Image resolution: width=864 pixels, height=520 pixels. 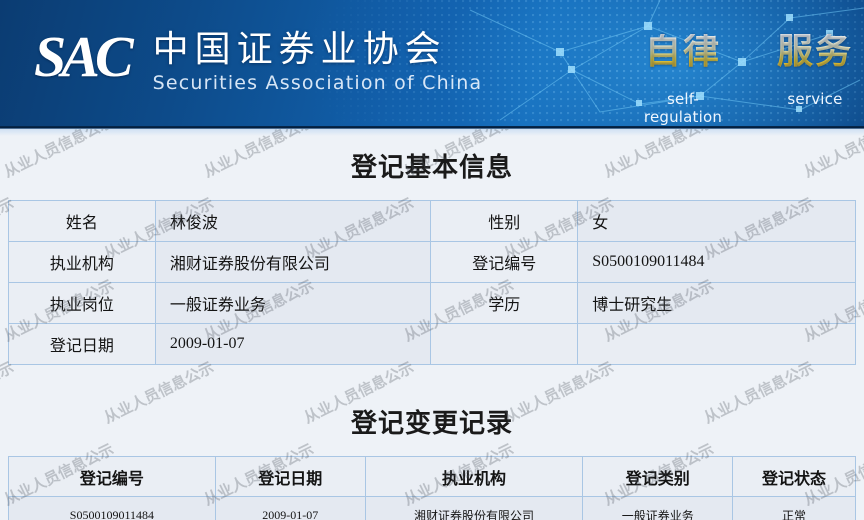 What do you see at coordinates (112, 476) in the screenshot?
I see `change-records-column-header: 登记编号` at bounding box center [112, 476].